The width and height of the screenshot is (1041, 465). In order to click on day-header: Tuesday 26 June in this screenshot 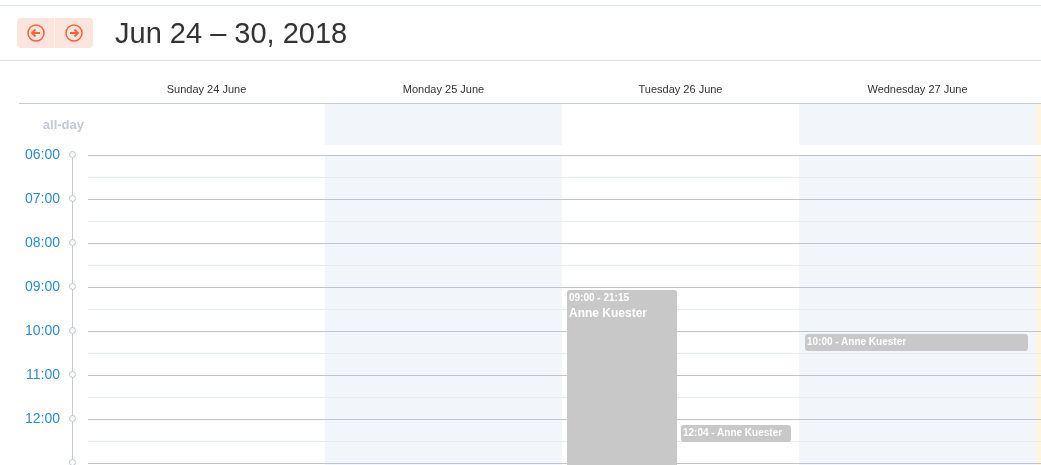, I will do `click(680, 89)`.